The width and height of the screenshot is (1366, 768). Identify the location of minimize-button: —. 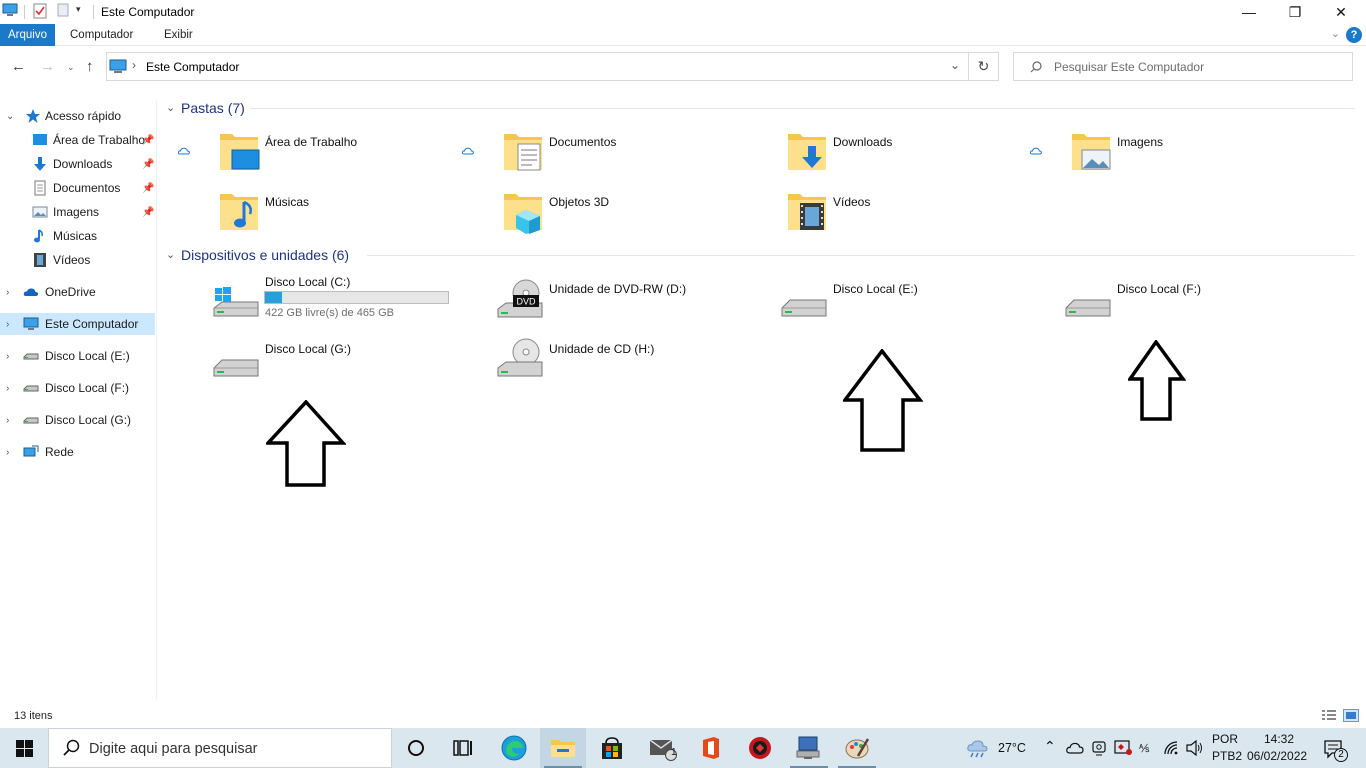
(1249, 12).